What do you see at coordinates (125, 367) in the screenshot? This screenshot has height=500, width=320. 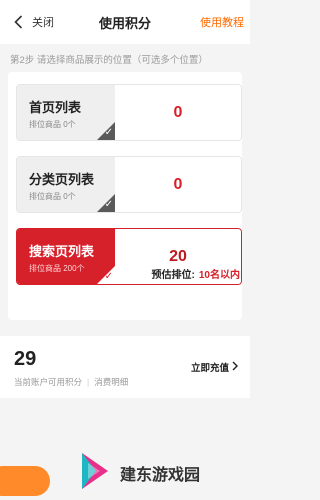 I see `points-card: 29 当前账户可用积分 | 消费明细 立即充值` at bounding box center [125, 367].